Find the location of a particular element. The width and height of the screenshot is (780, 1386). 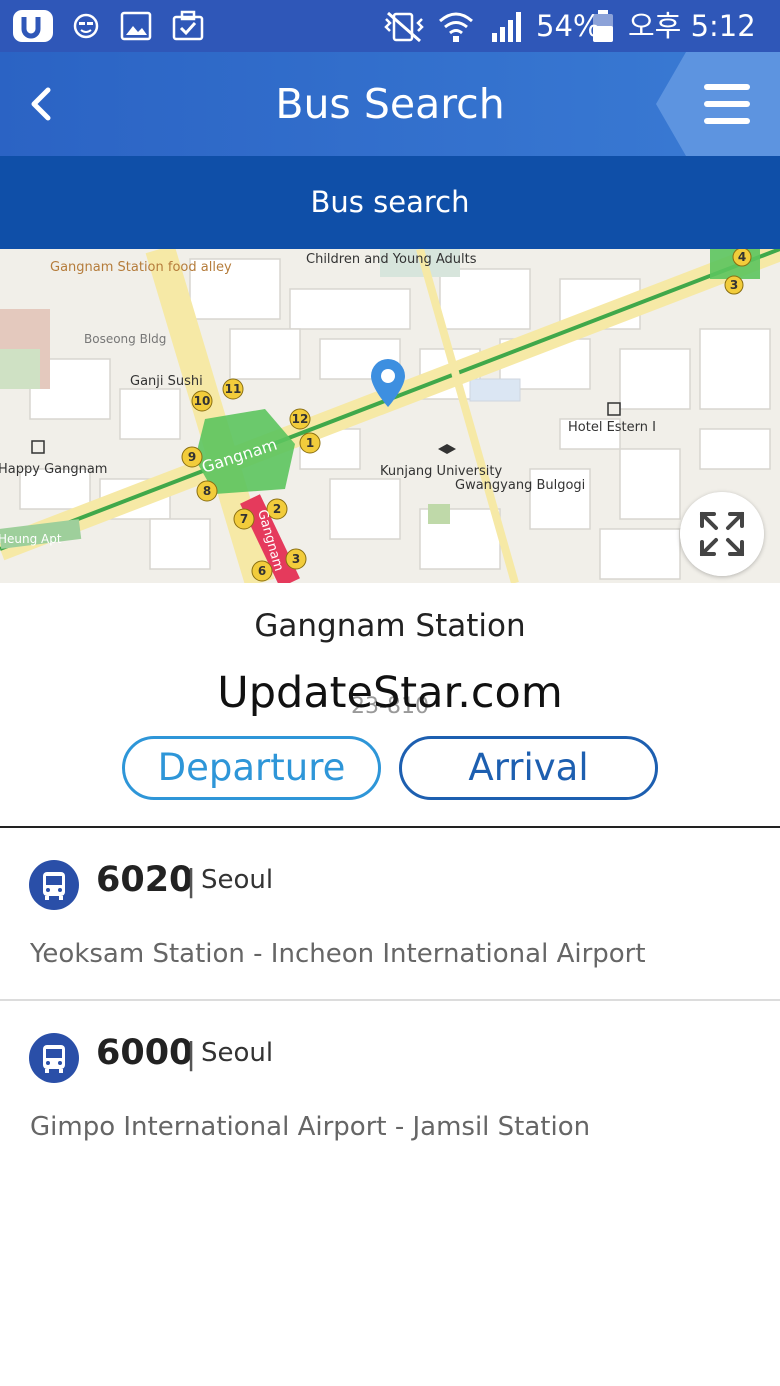

departure-button: Departure is located at coordinates (251, 768).